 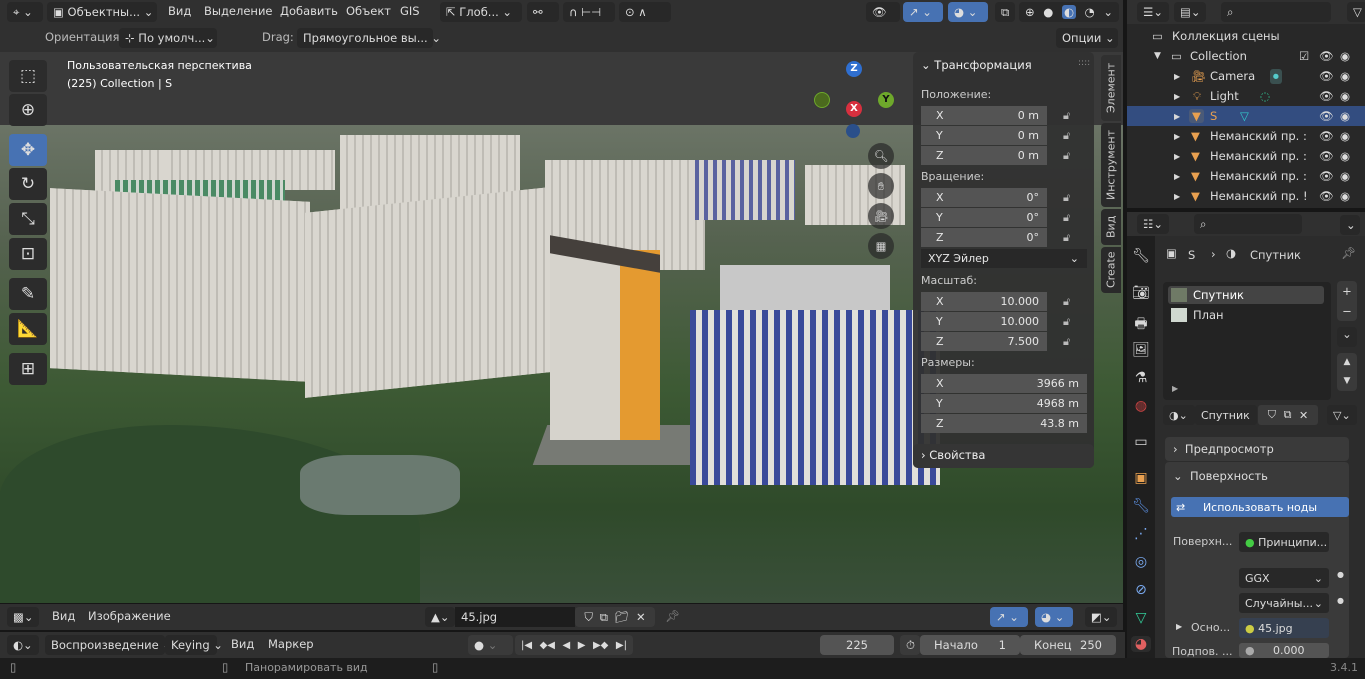 I want to click on annotate-tool: ✎, so click(x=28, y=294).